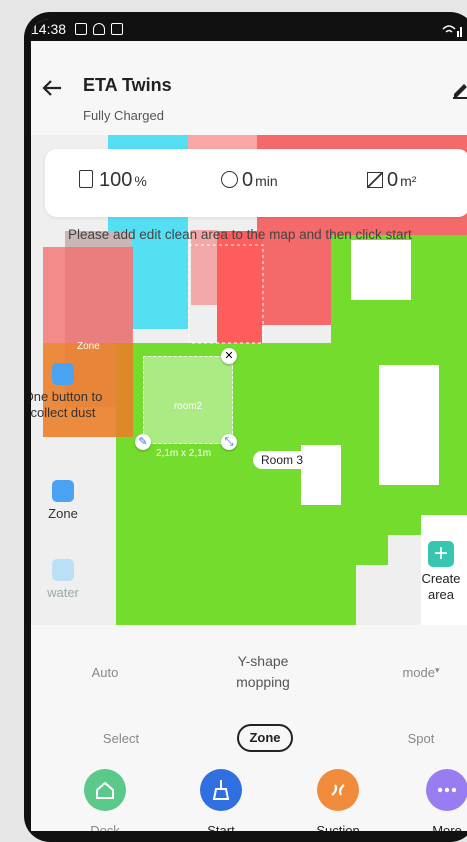  What do you see at coordinates (249, 30) in the screenshot?
I see `status-bar: 14:38` at bounding box center [249, 30].